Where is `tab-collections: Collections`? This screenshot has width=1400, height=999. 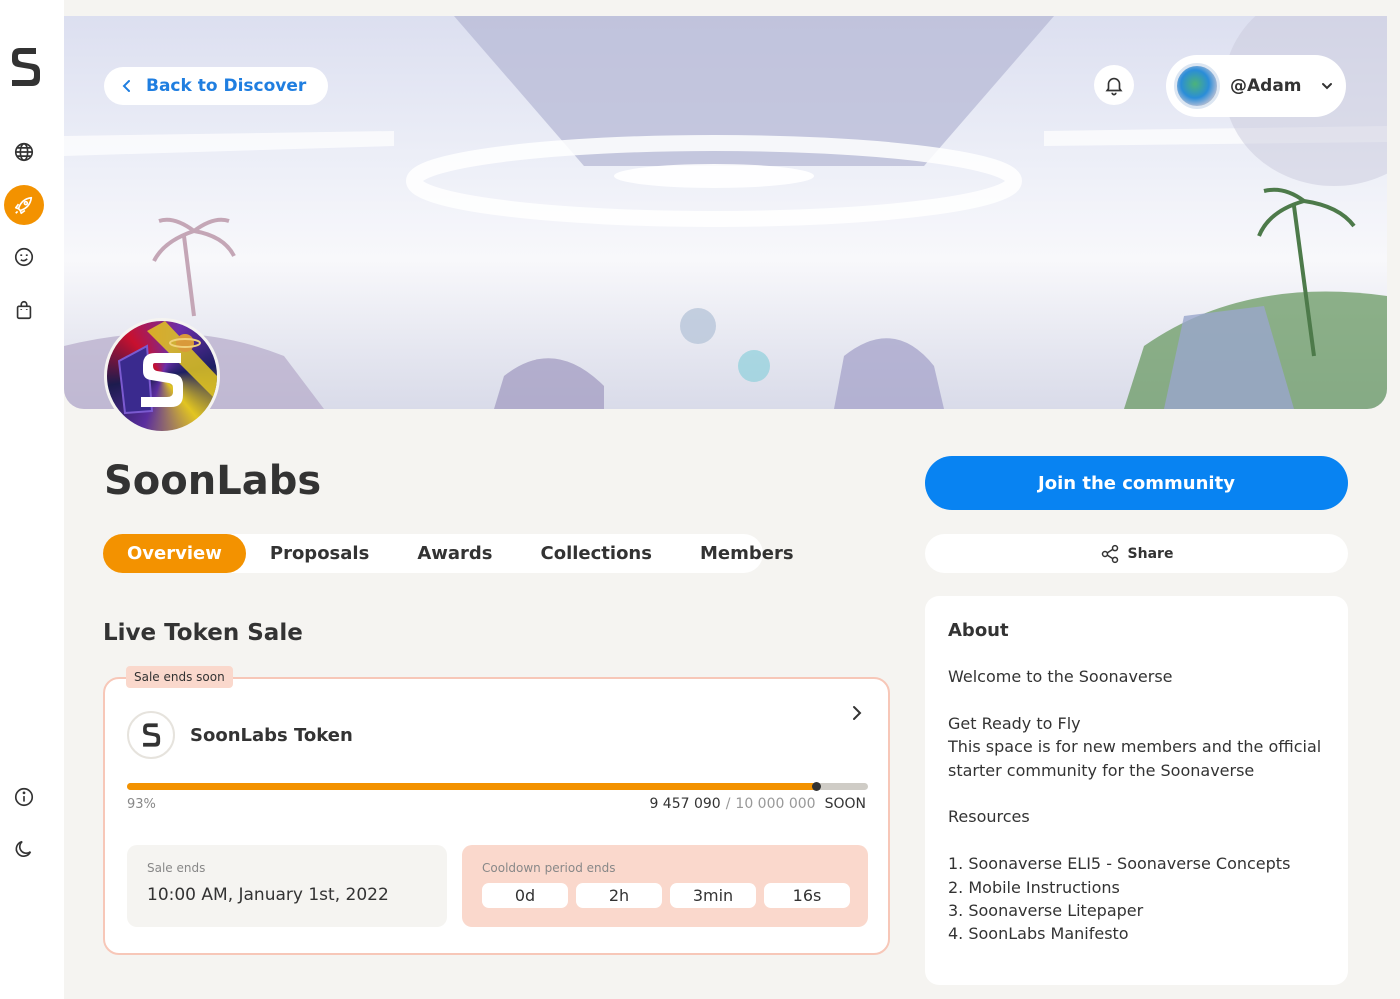
tab-collections: Collections is located at coordinates (596, 553).